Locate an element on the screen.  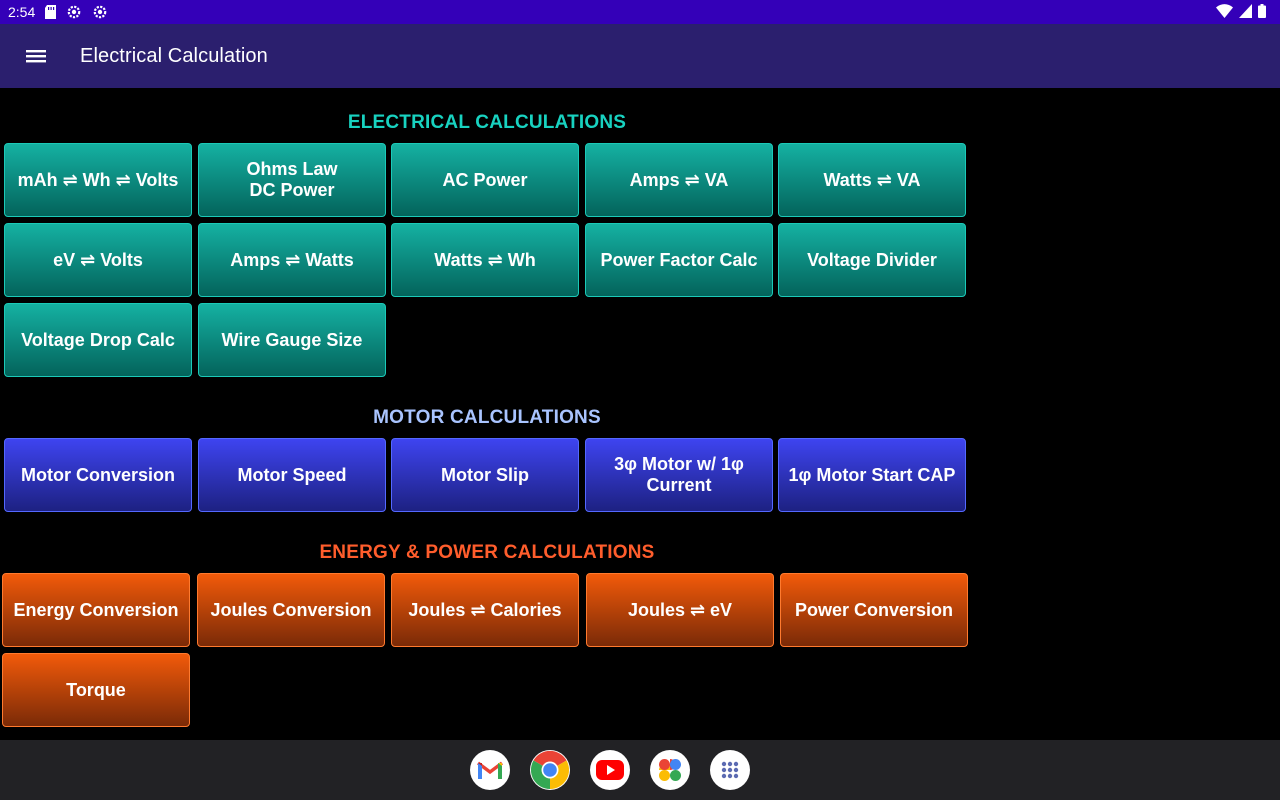
chrome-icon is located at coordinates (550, 770).